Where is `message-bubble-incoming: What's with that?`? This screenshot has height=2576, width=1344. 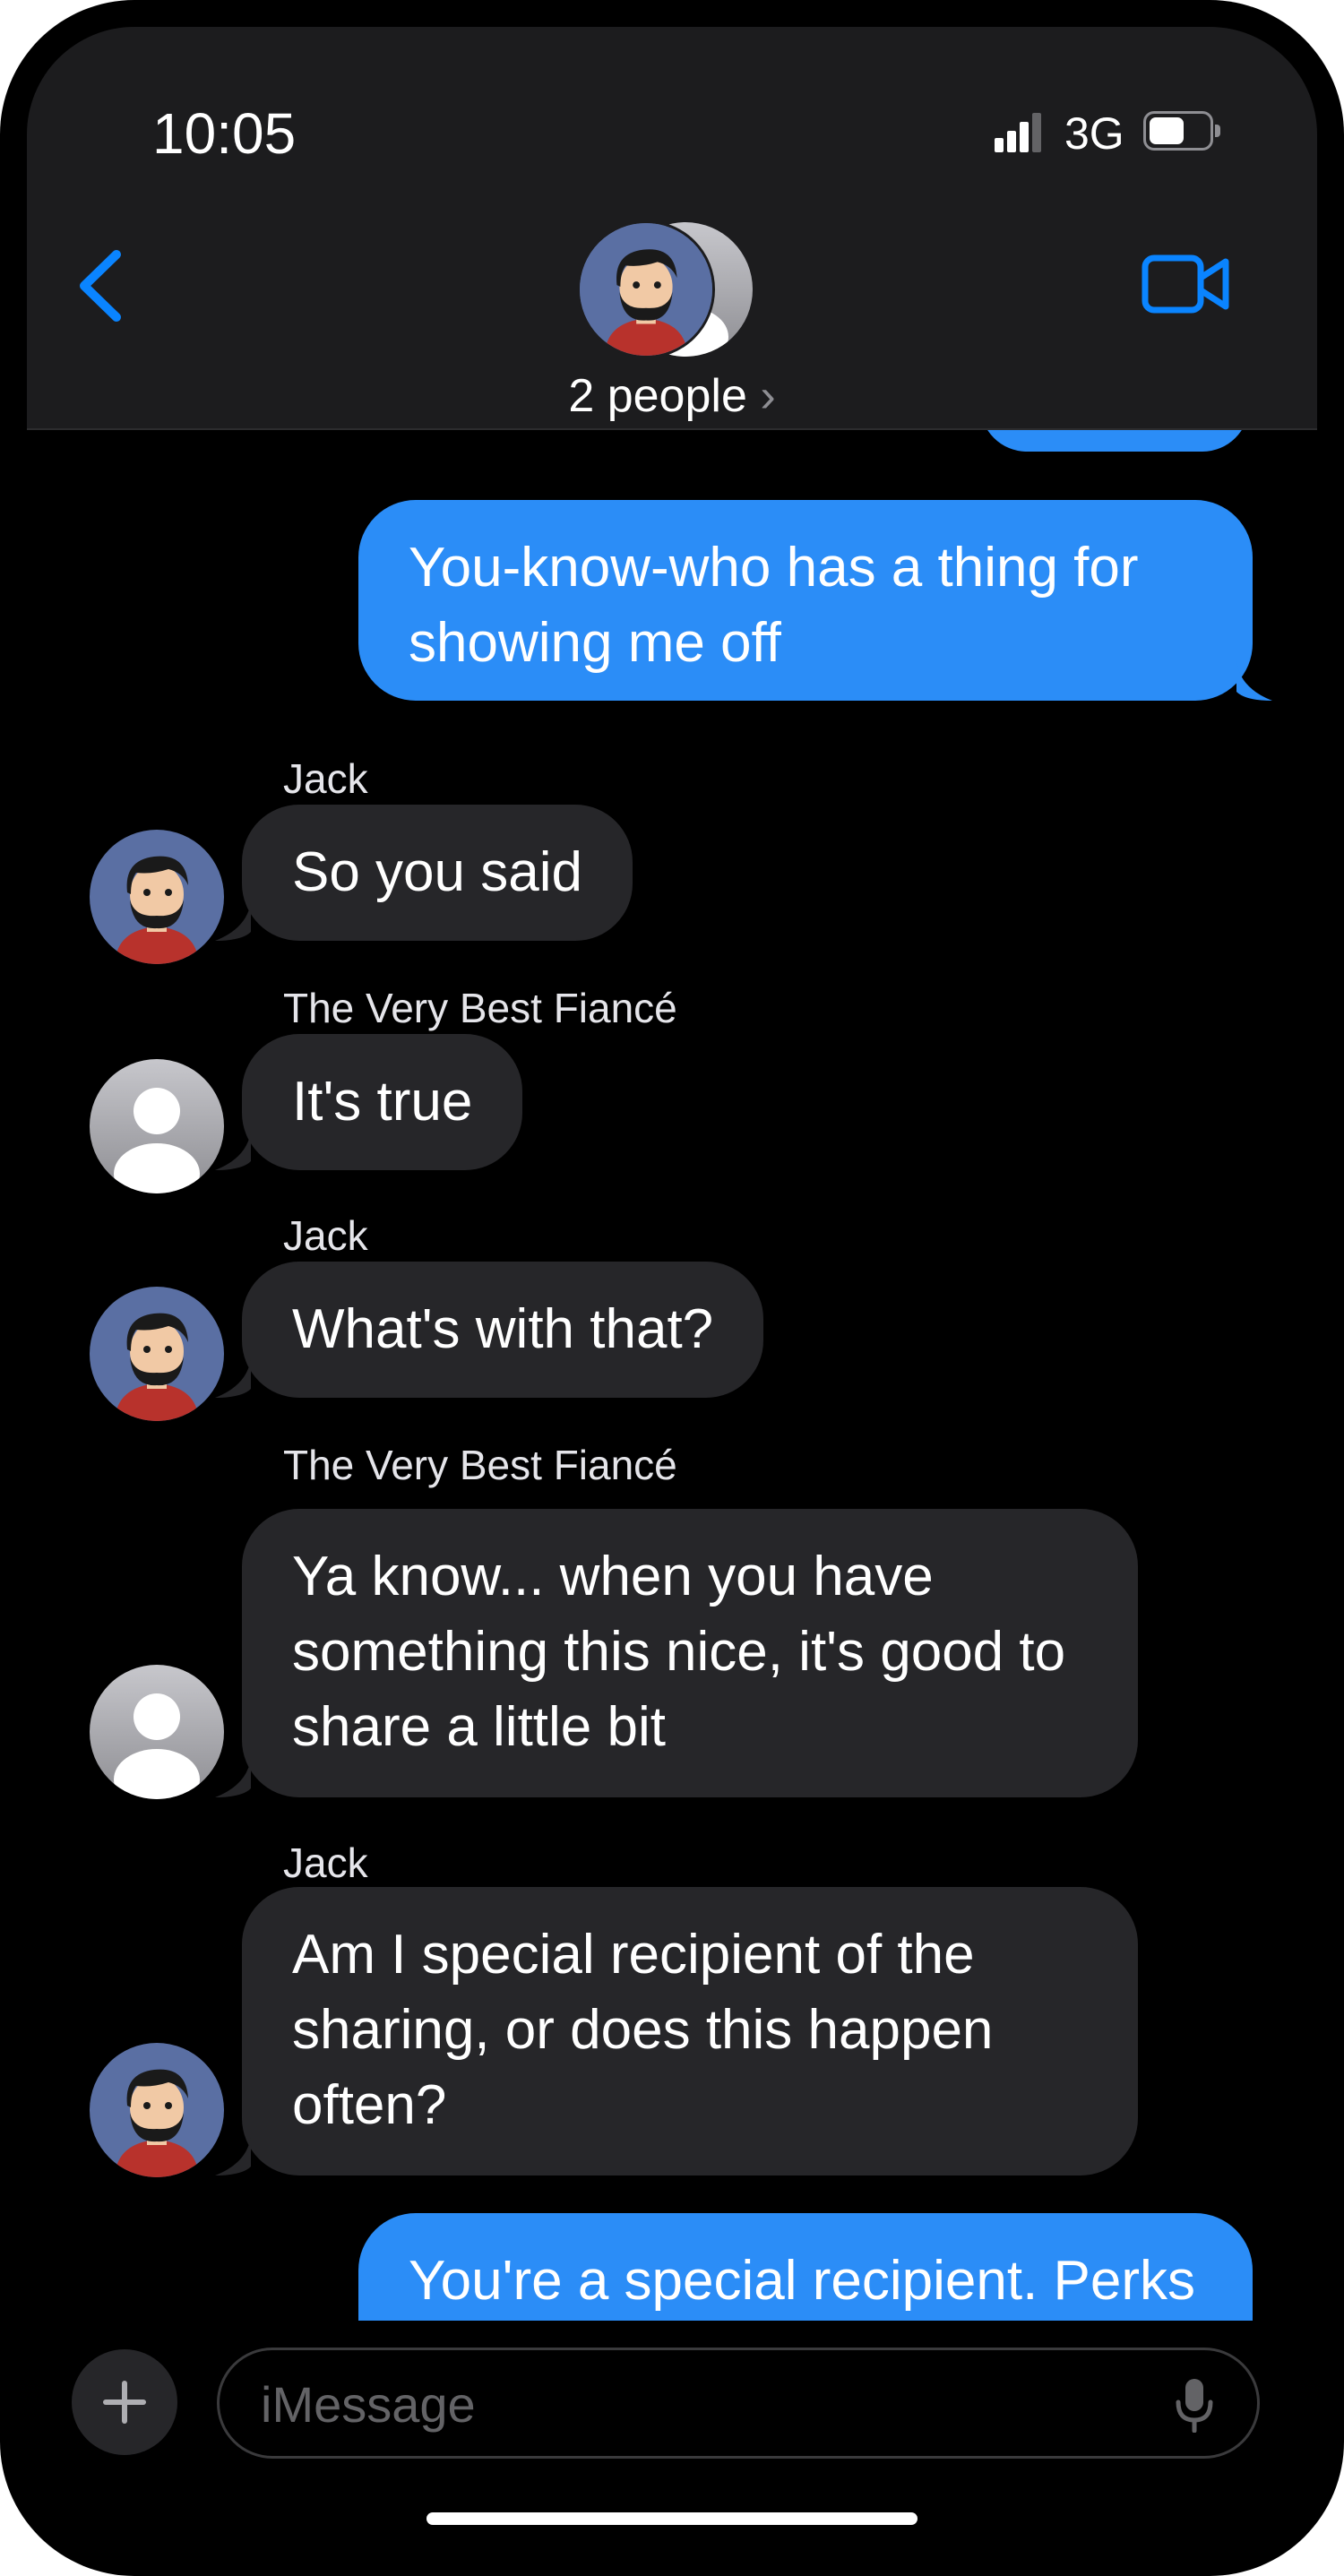
message-bubble-incoming: What's with that? is located at coordinates (503, 1330).